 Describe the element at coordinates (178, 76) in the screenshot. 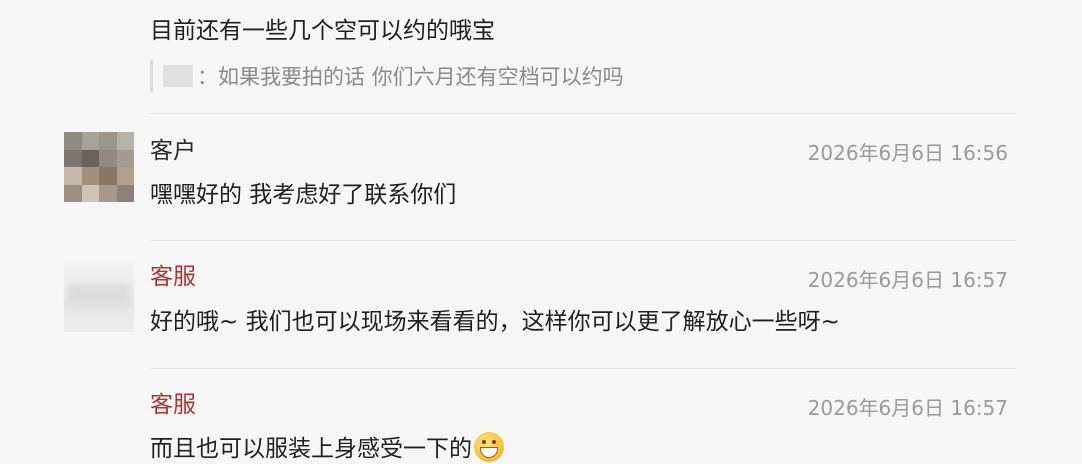

I see `quoted-sender-blurred` at that location.